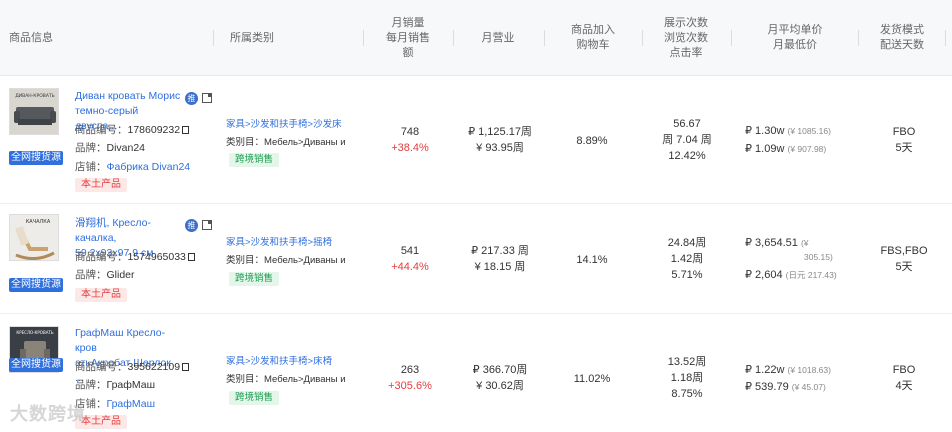  I want to click on svg-text: КАЧАЛКА, so click(38, 222).